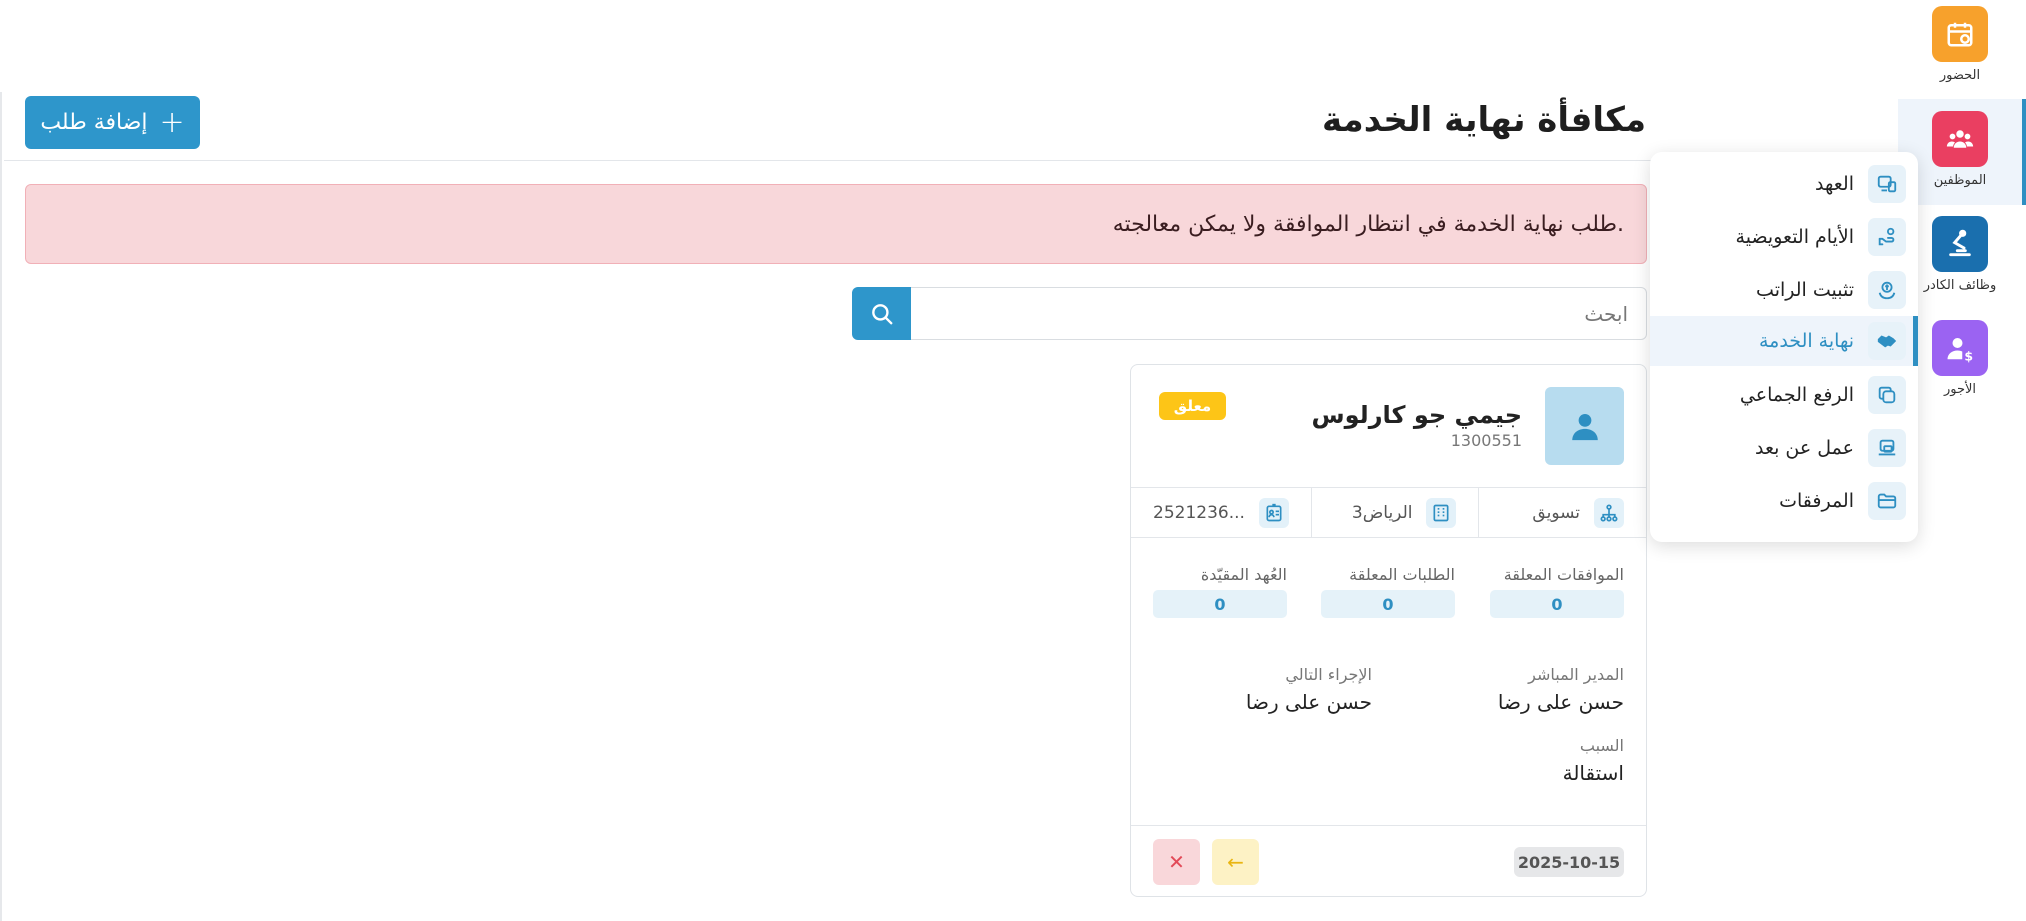  I want to click on submenu-item-bulk-upload: الرفع الجماعي, so click(1784, 395).